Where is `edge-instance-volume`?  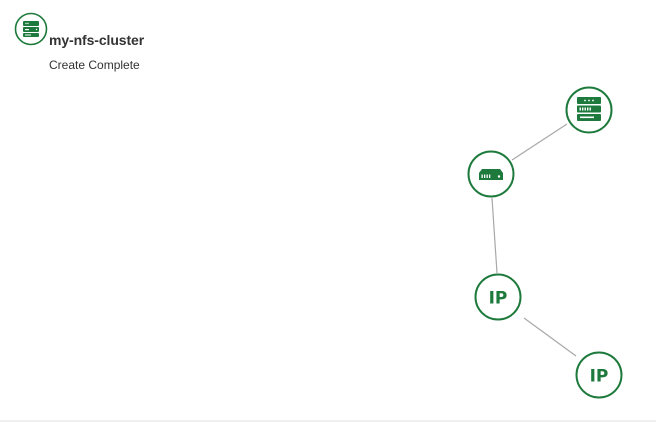
edge-instance-volume is located at coordinates (539, 142).